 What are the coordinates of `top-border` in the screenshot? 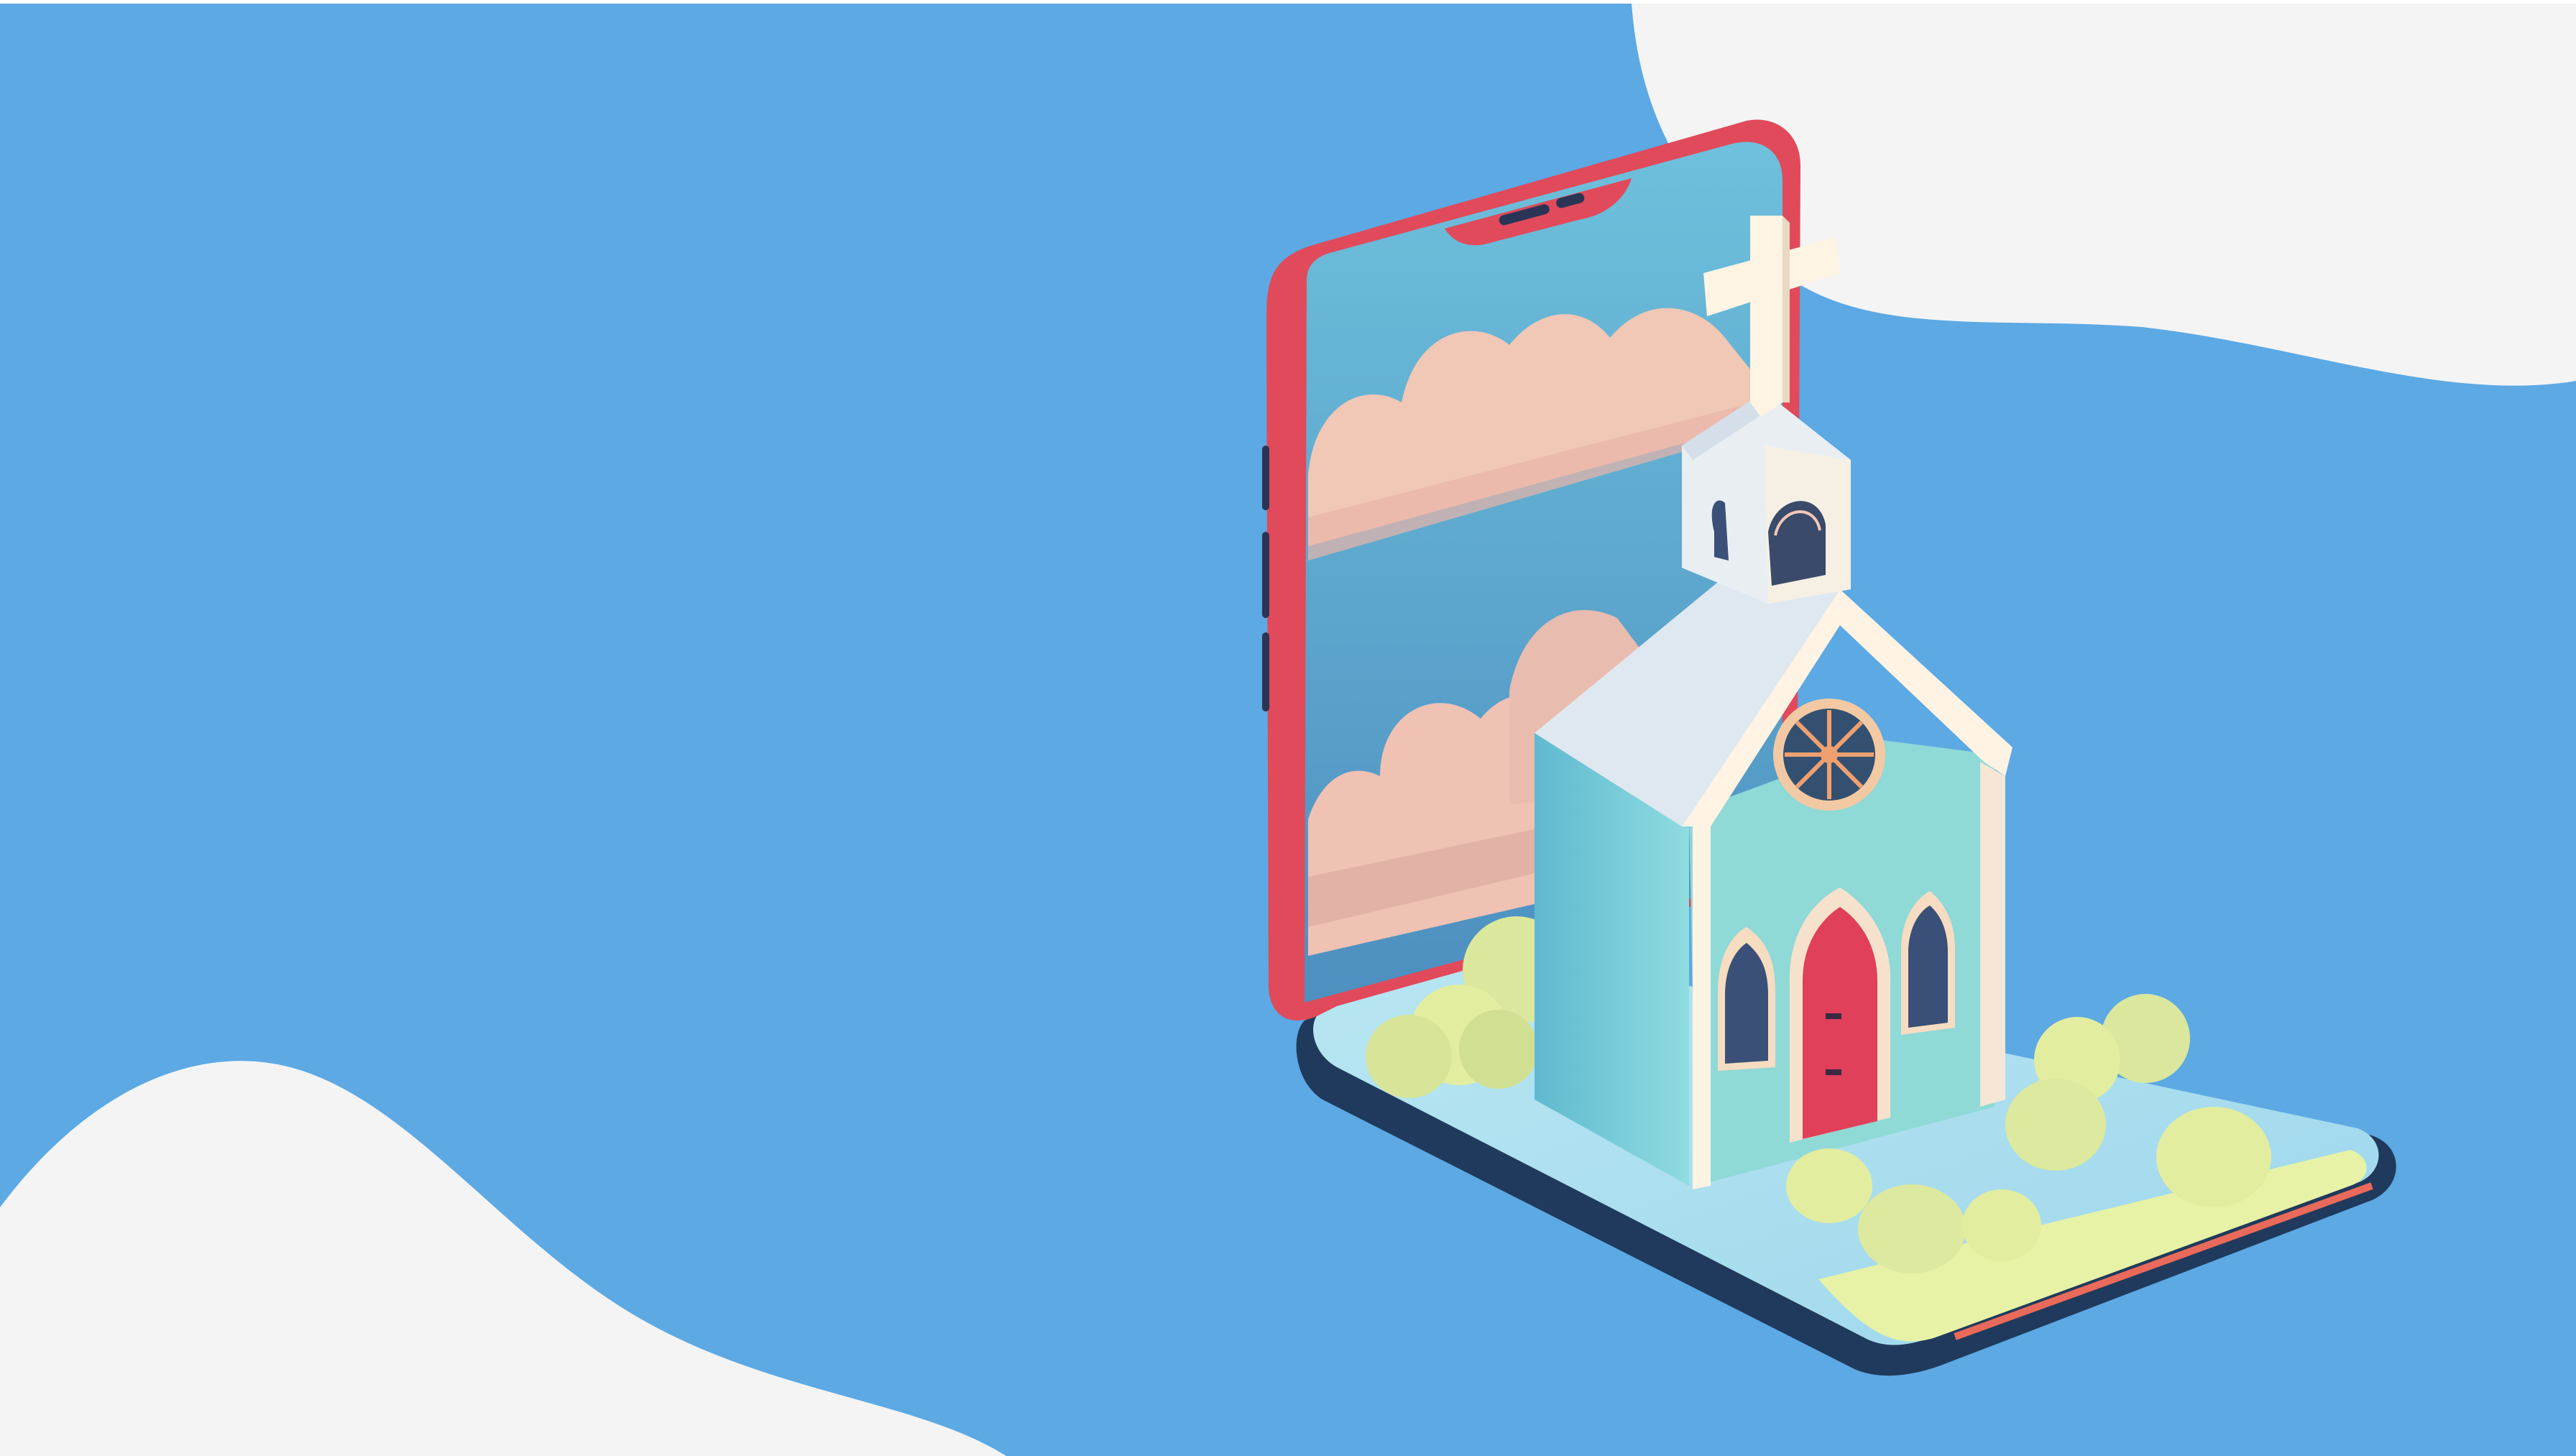 It's located at (1288, 2).